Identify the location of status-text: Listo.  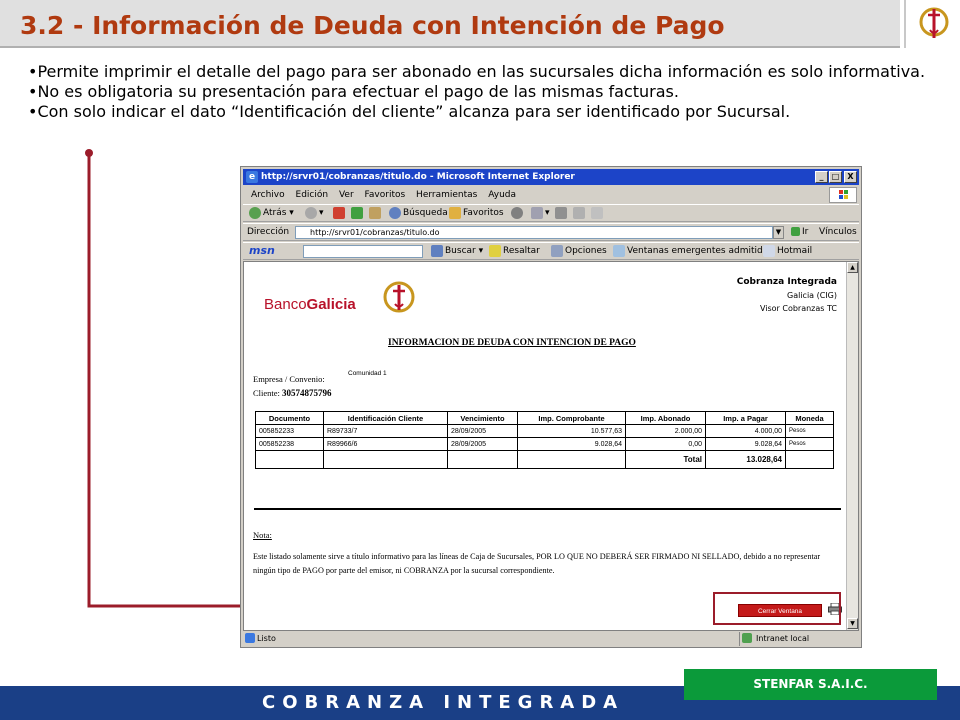
(266, 638).